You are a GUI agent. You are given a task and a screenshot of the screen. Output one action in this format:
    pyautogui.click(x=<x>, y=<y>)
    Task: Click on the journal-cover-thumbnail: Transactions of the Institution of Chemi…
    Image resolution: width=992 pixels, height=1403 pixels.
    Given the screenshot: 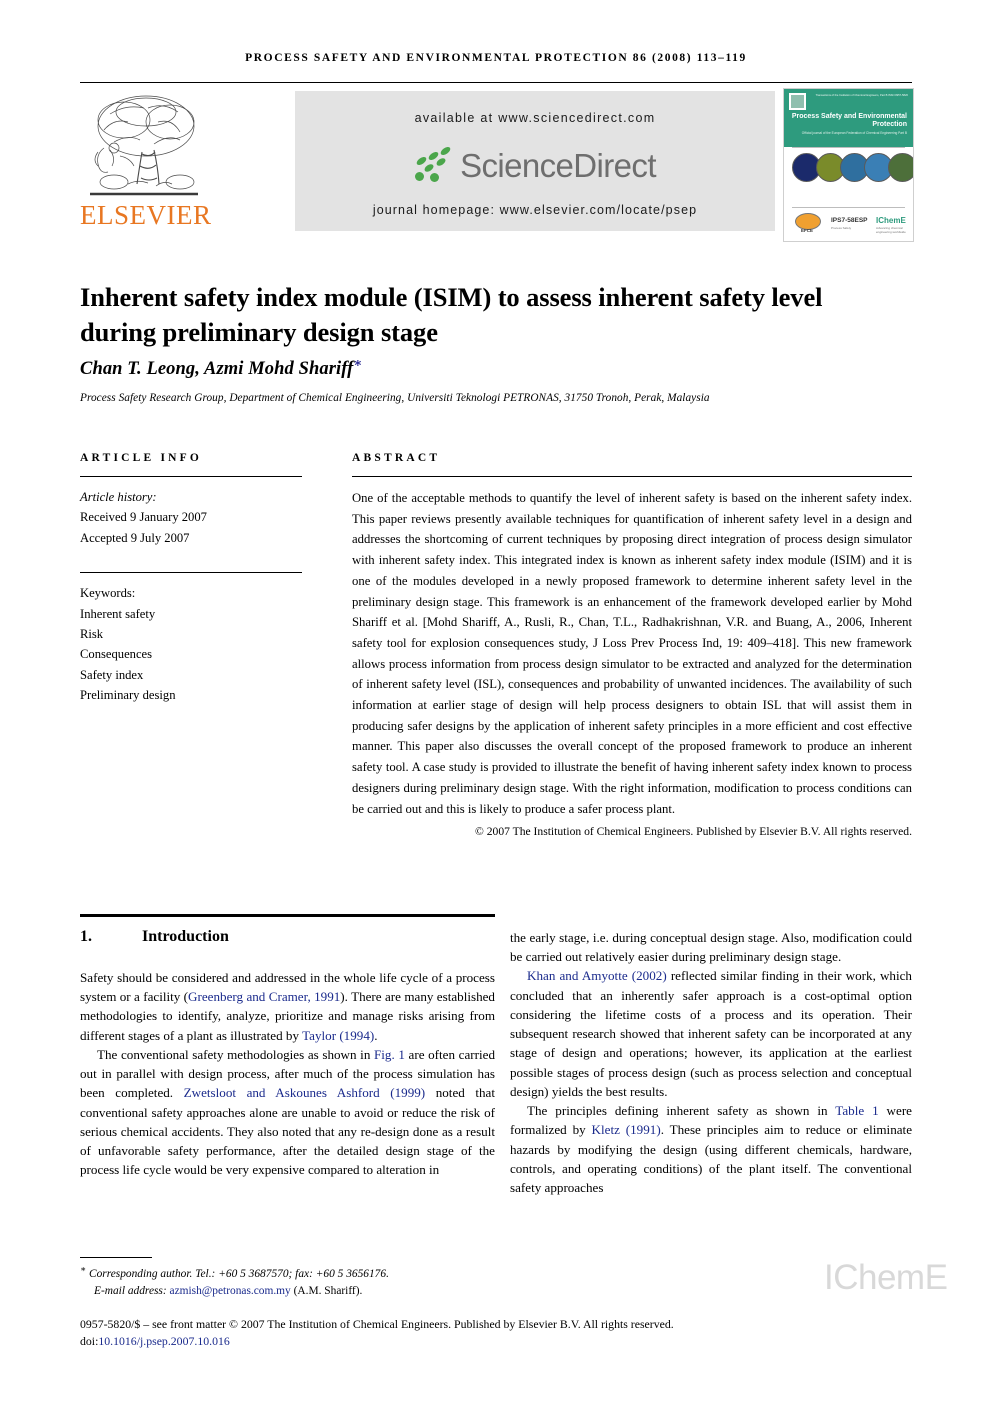 What is the action you would take?
    pyautogui.click(x=848, y=165)
    